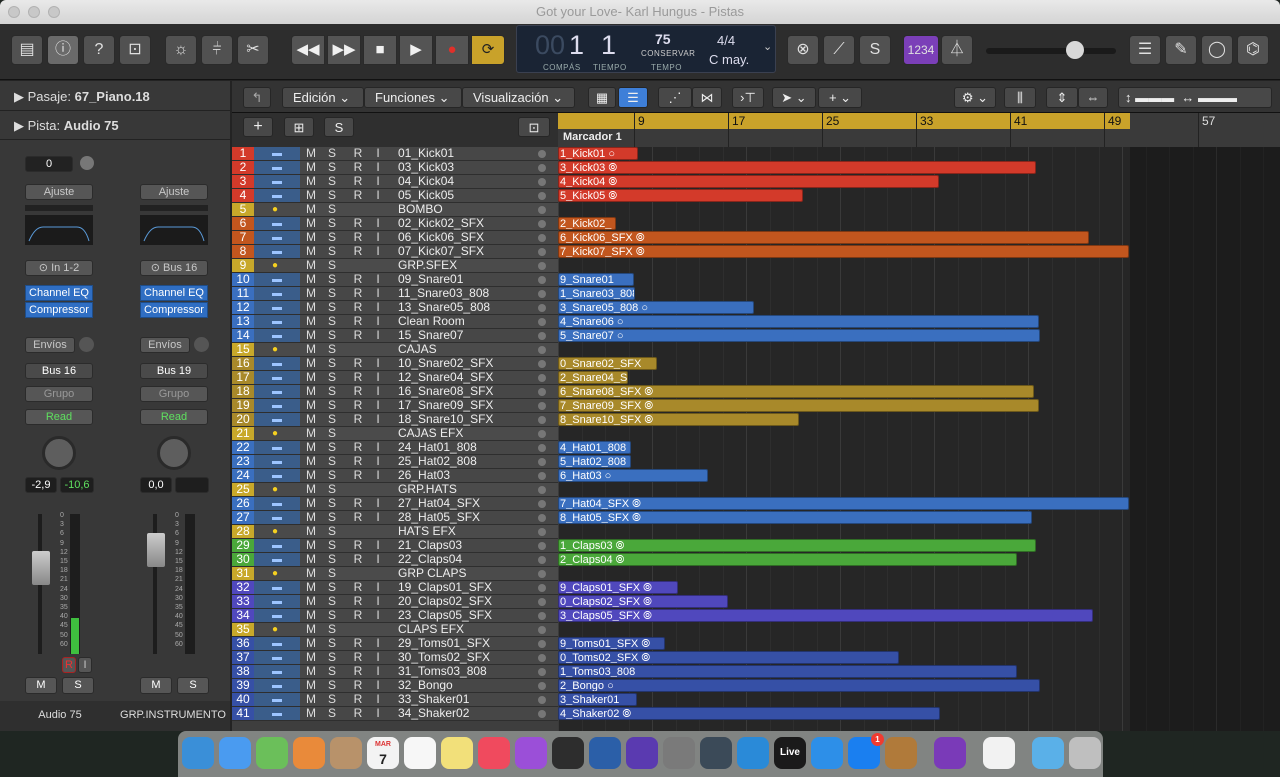  What do you see at coordinates (432, 573) in the screenshot?
I see `track-name: GRP CLAPS` at bounding box center [432, 573].